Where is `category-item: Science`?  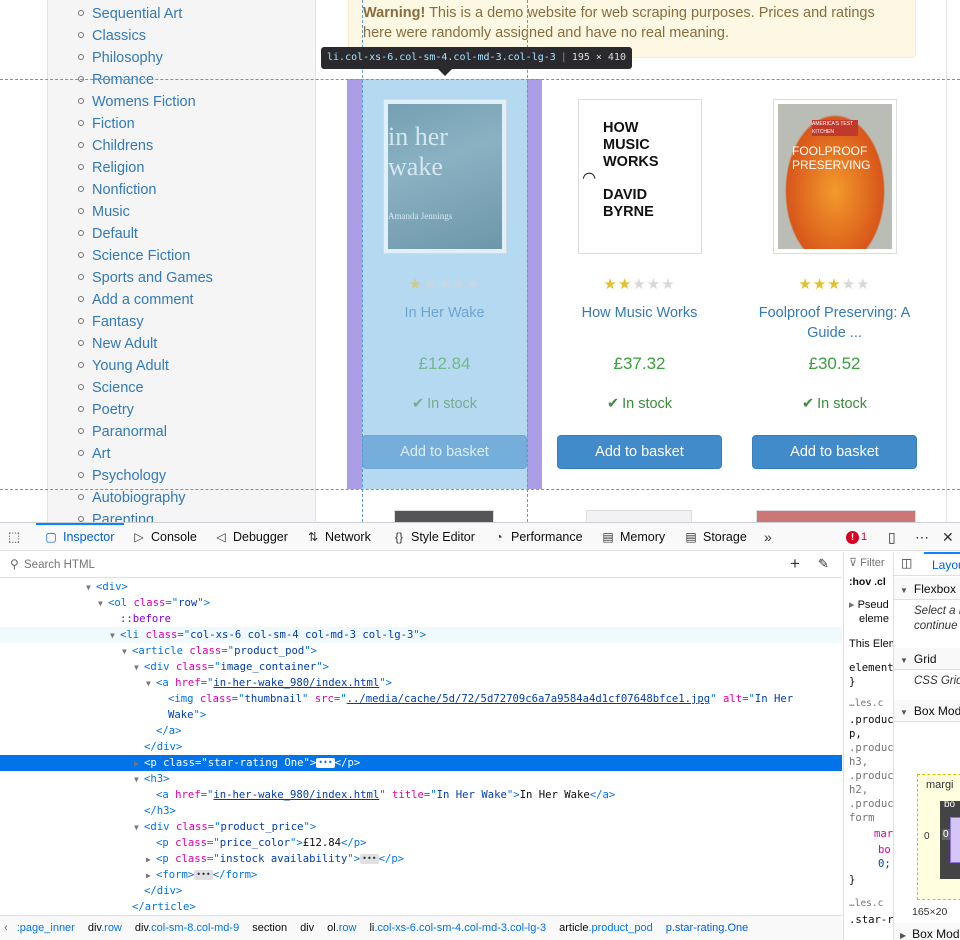 category-item: Science is located at coordinates (145, 388).